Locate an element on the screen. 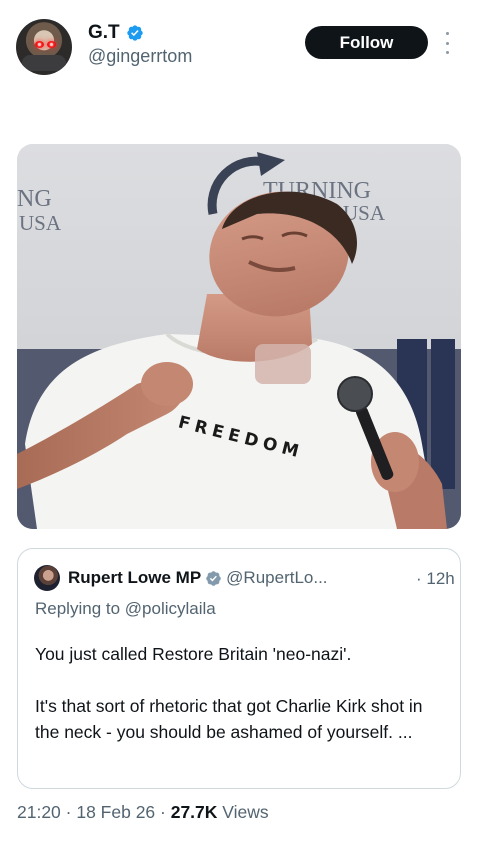 The height and width of the screenshot is (842, 478). avatar-eye-right is located at coordinates (51, 44).